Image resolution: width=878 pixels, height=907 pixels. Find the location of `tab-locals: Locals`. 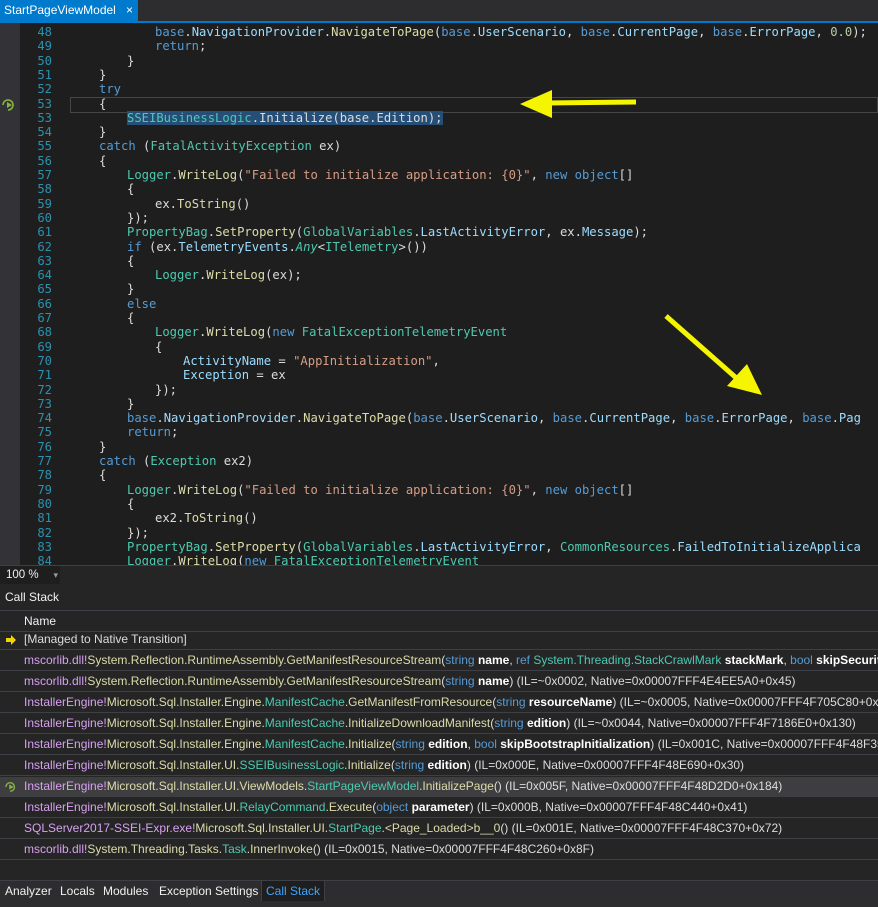

tab-locals: Locals is located at coordinates (77, 891).